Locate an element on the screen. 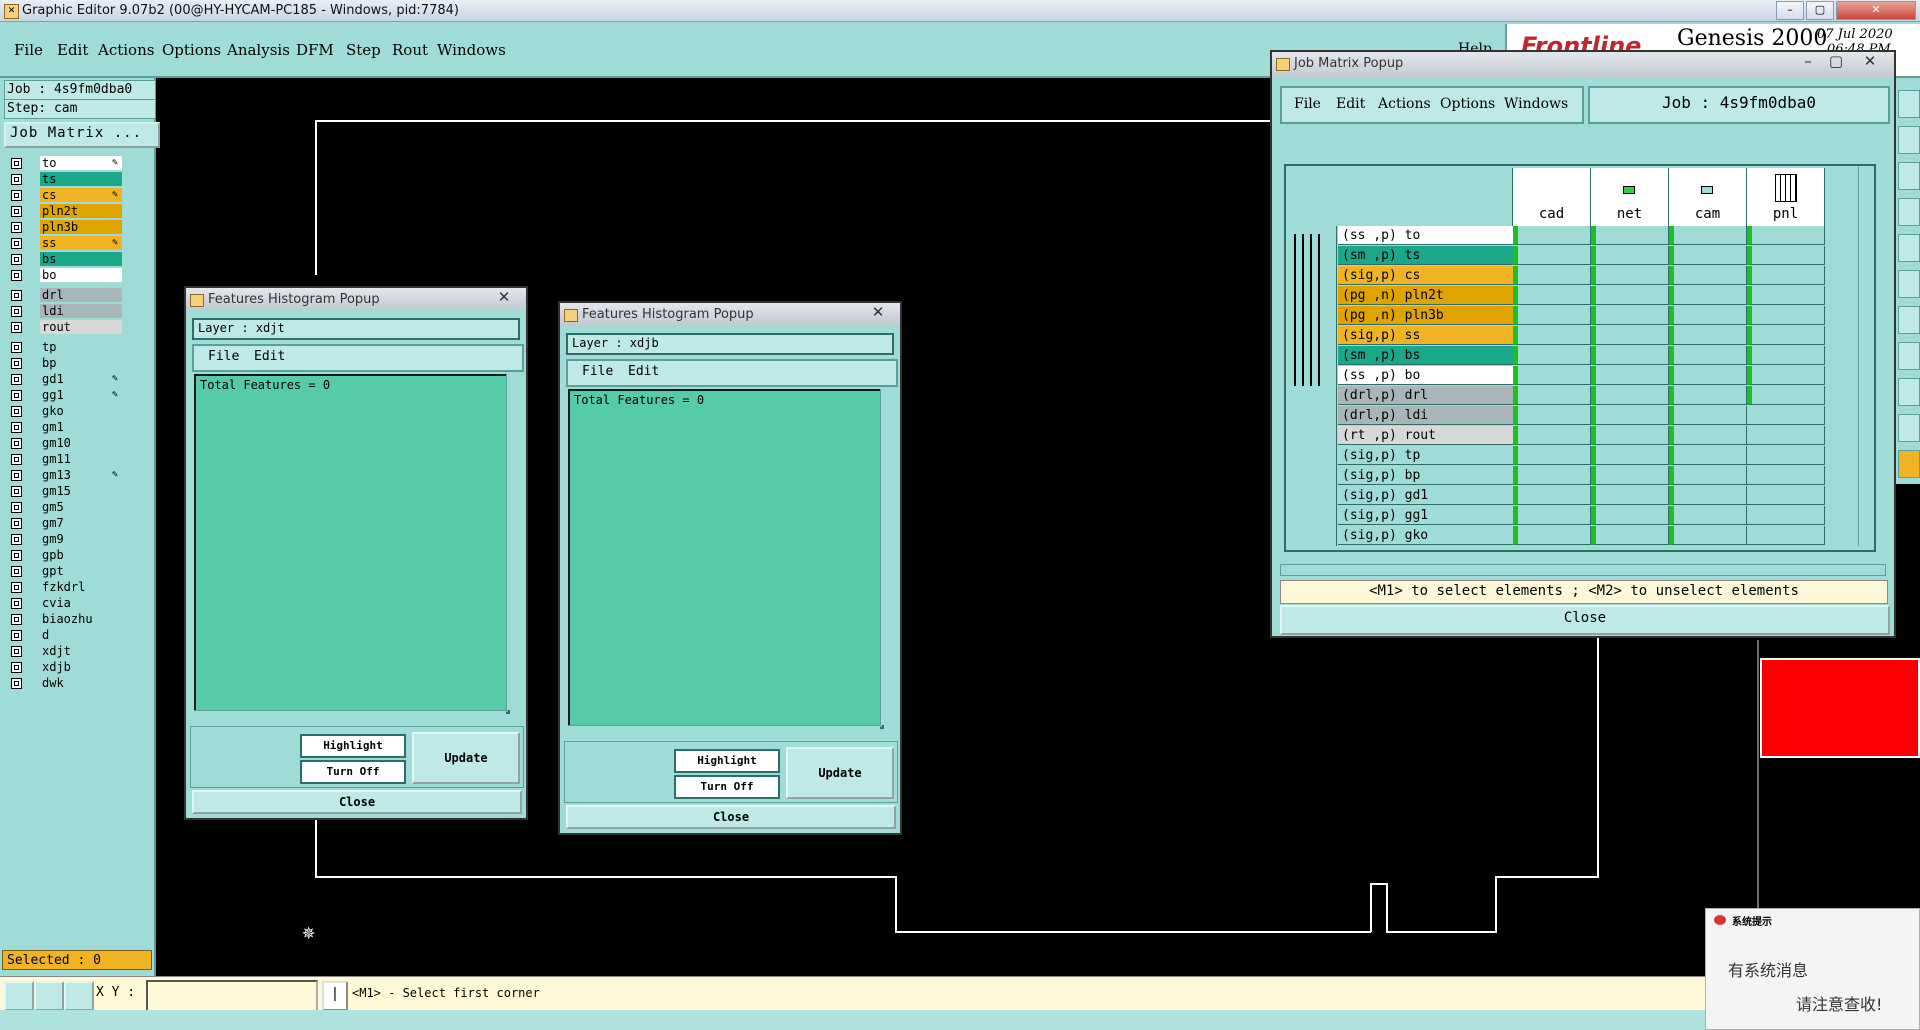  layer-name: bs is located at coordinates (81, 259).